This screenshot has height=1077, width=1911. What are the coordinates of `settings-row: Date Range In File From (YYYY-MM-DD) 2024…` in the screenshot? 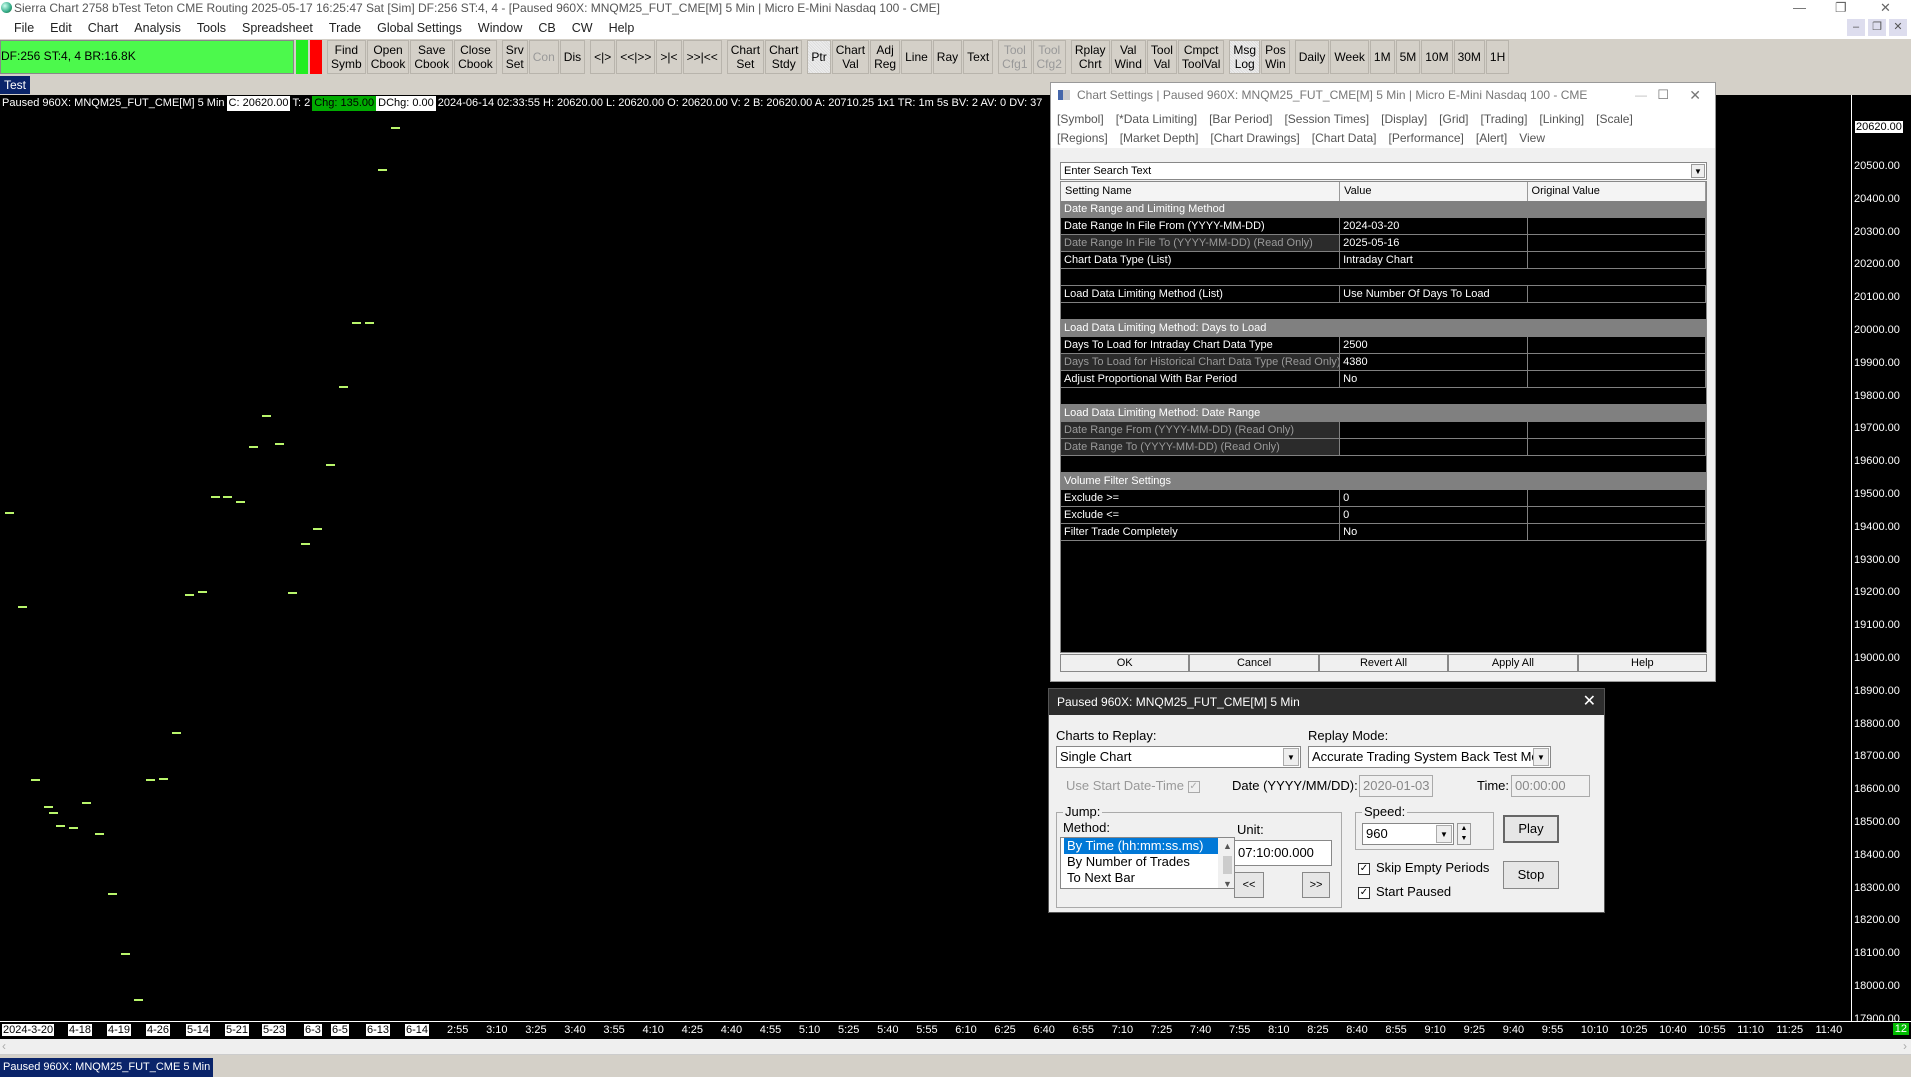 It's located at (1383, 226).